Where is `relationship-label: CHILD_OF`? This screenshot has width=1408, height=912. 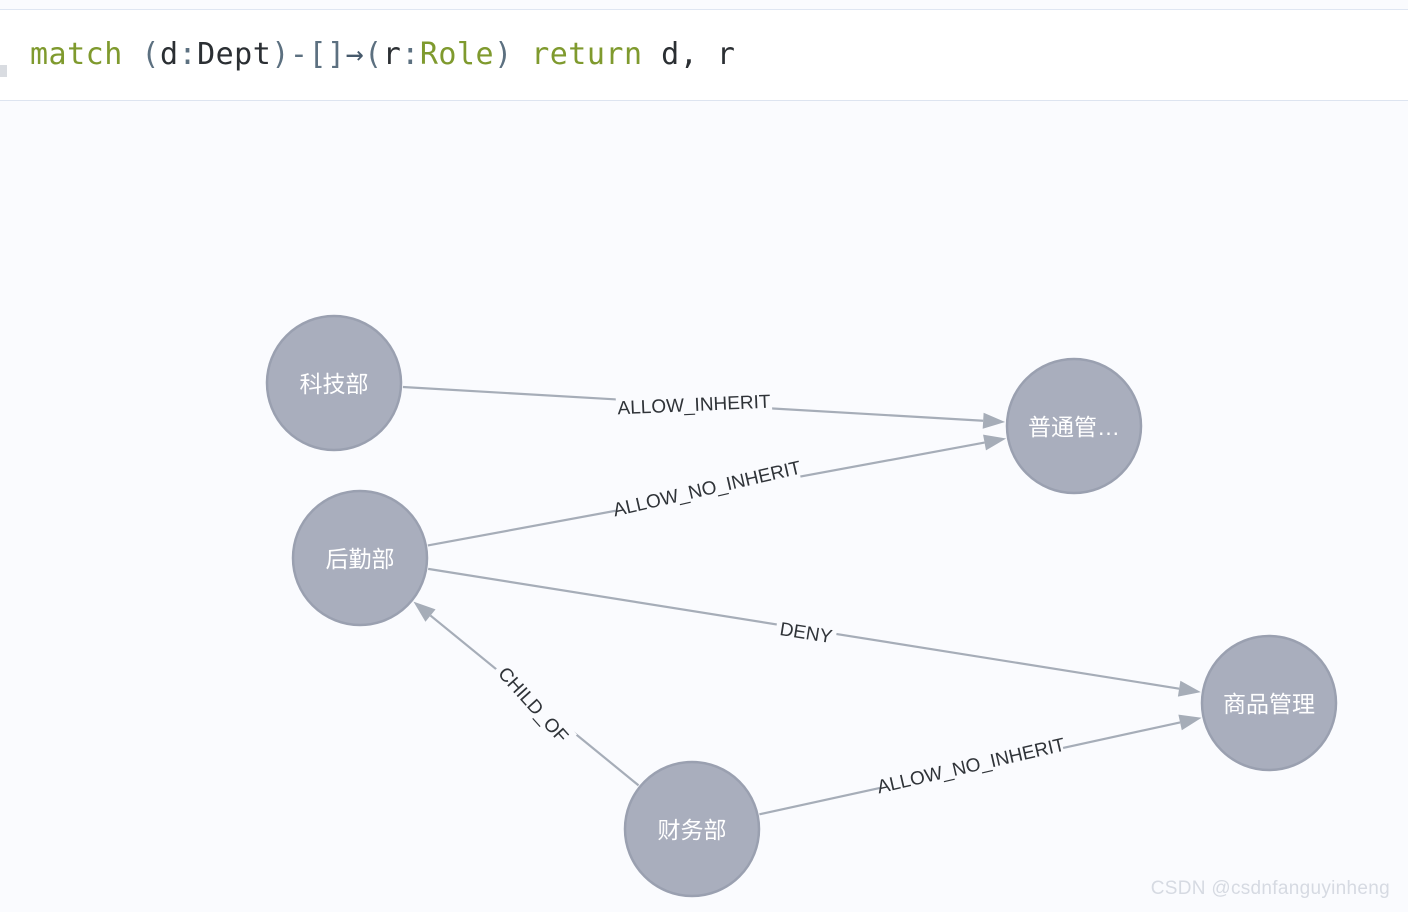 relationship-label: CHILD_OF is located at coordinates (532, 705).